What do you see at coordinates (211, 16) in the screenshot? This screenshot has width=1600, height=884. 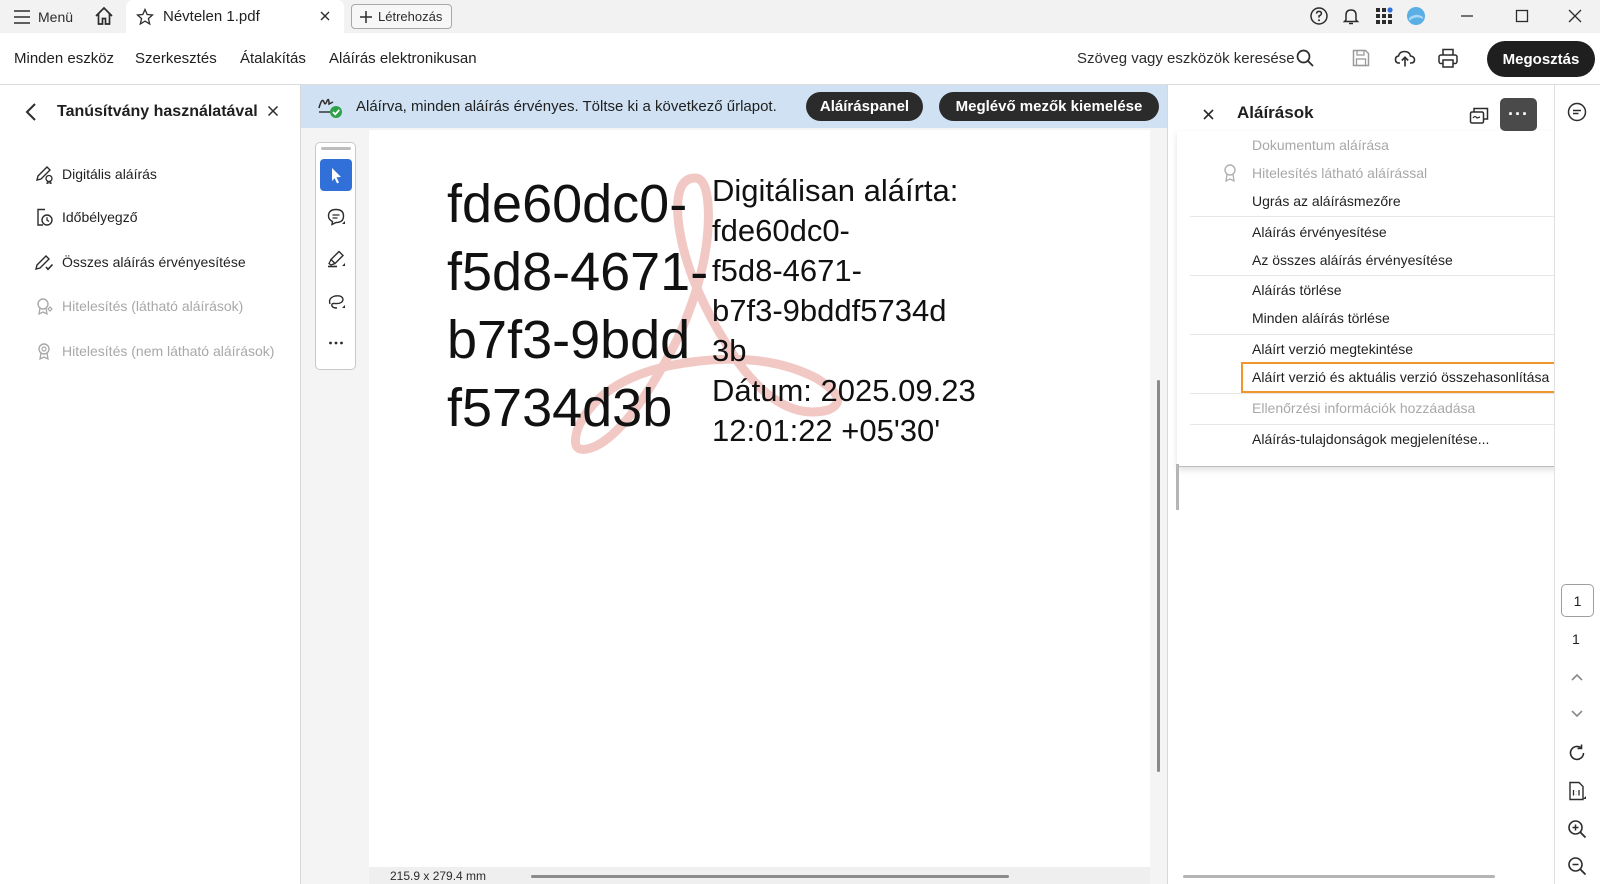 I see `tab-title: Névtelen 1.pdf` at bounding box center [211, 16].